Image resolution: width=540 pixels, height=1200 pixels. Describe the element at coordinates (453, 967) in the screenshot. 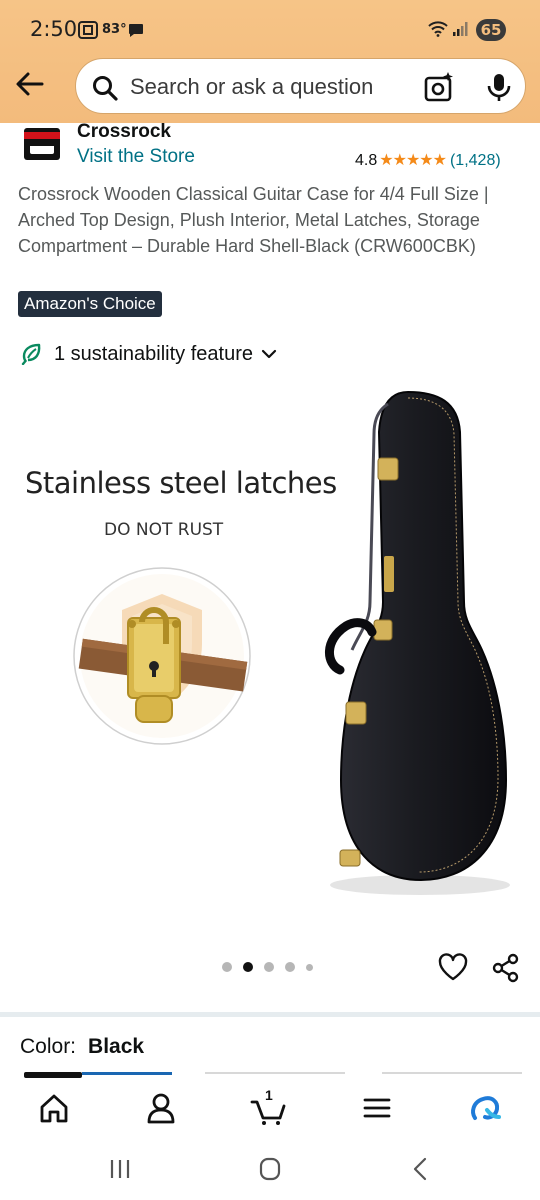

I see `heart-icon` at that location.